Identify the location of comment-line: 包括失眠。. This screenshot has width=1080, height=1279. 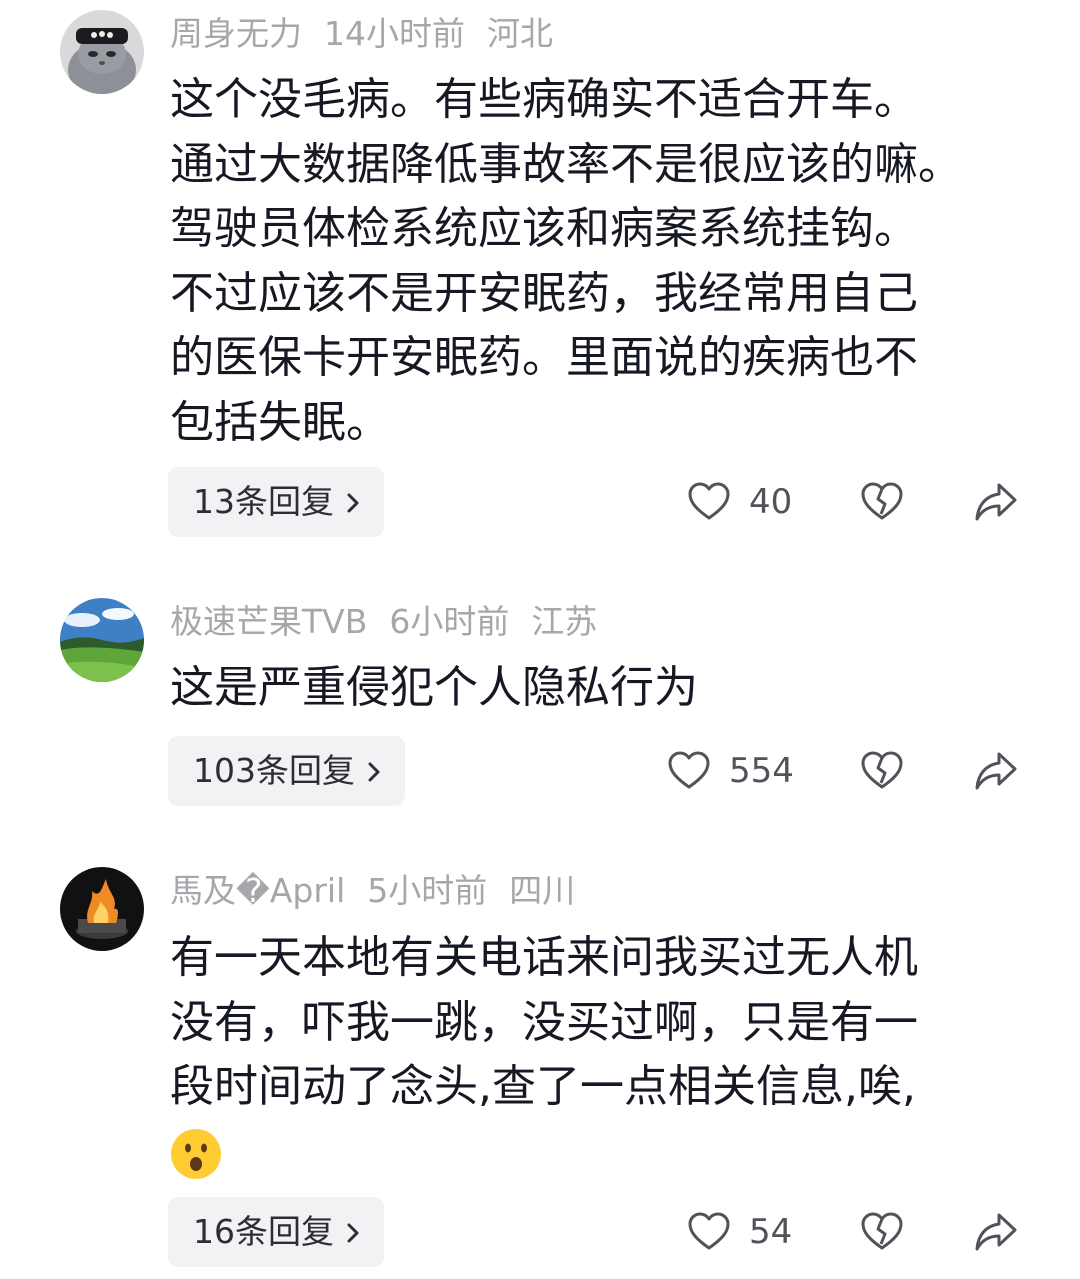
(280, 422).